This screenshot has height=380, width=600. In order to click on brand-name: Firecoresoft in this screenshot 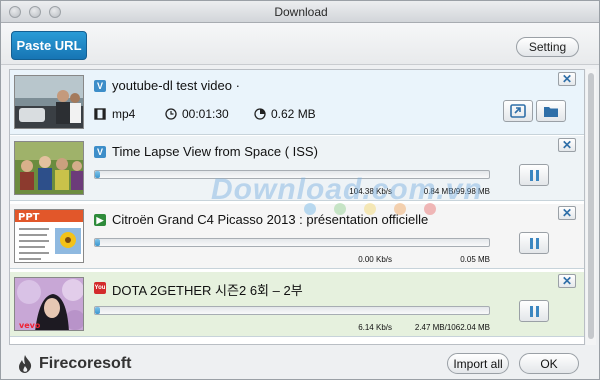, I will do `click(85, 363)`.